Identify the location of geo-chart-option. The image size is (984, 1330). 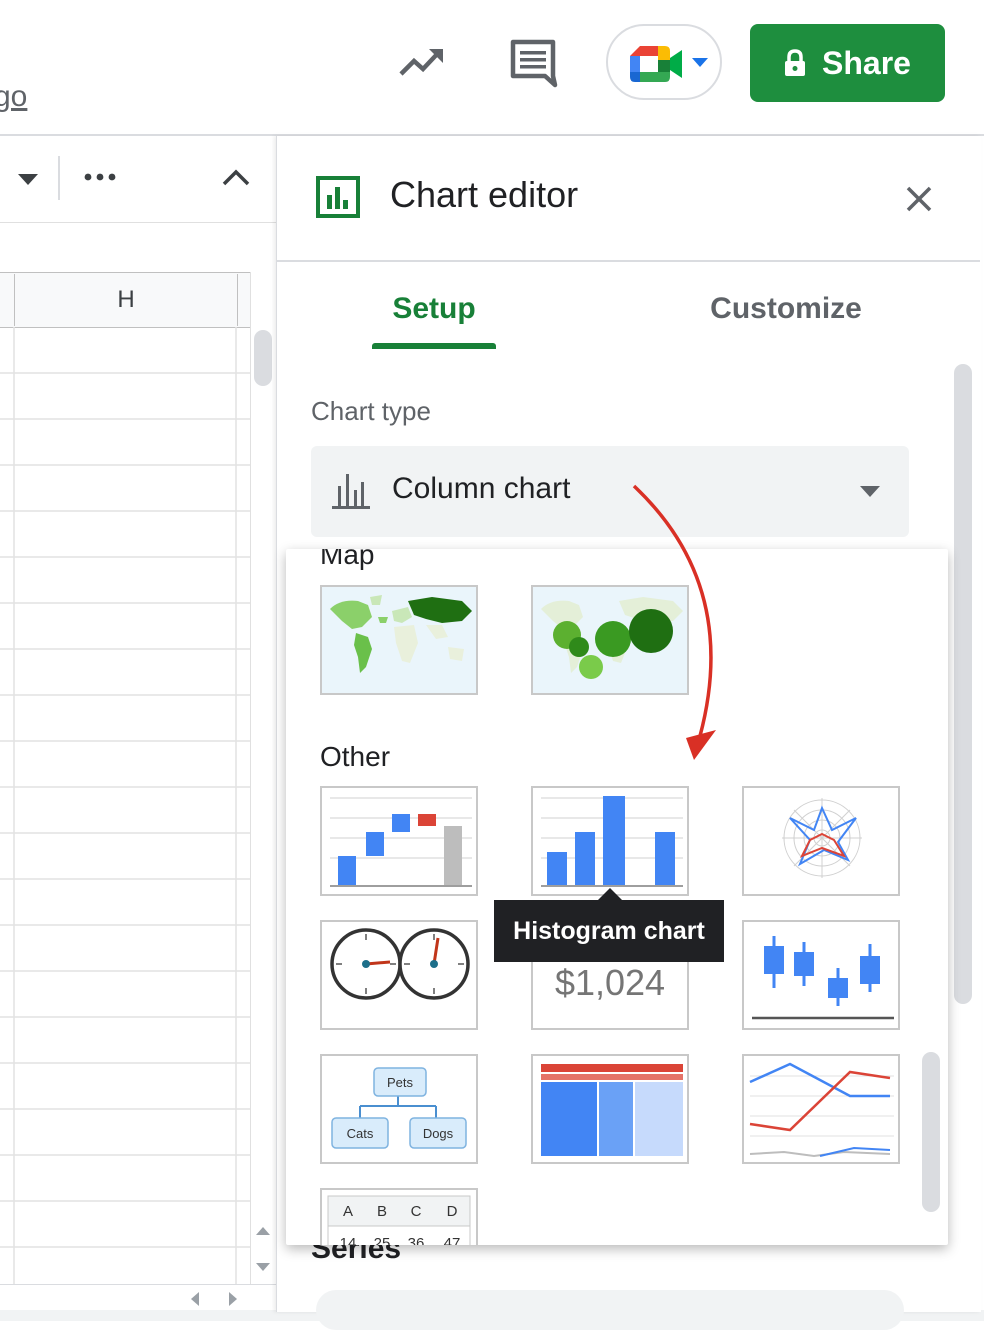
(399, 640).